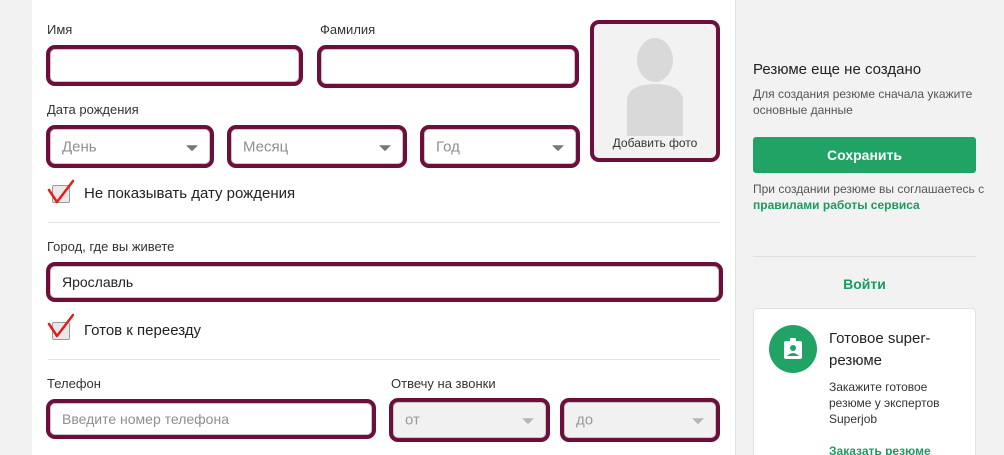 The height and width of the screenshot is (455, 1004). Describe the element at coordinates (93, 109) in the screenshot. I see `birth-date-label: Дата рождения` at that location.